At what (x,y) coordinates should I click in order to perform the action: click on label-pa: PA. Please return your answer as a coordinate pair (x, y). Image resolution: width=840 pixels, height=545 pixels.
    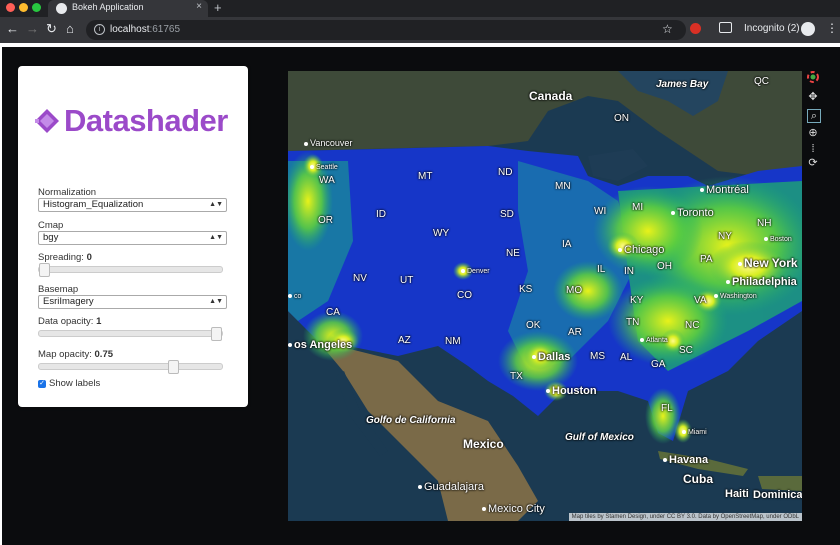
    Looking at the image, I should click on (706, 259).